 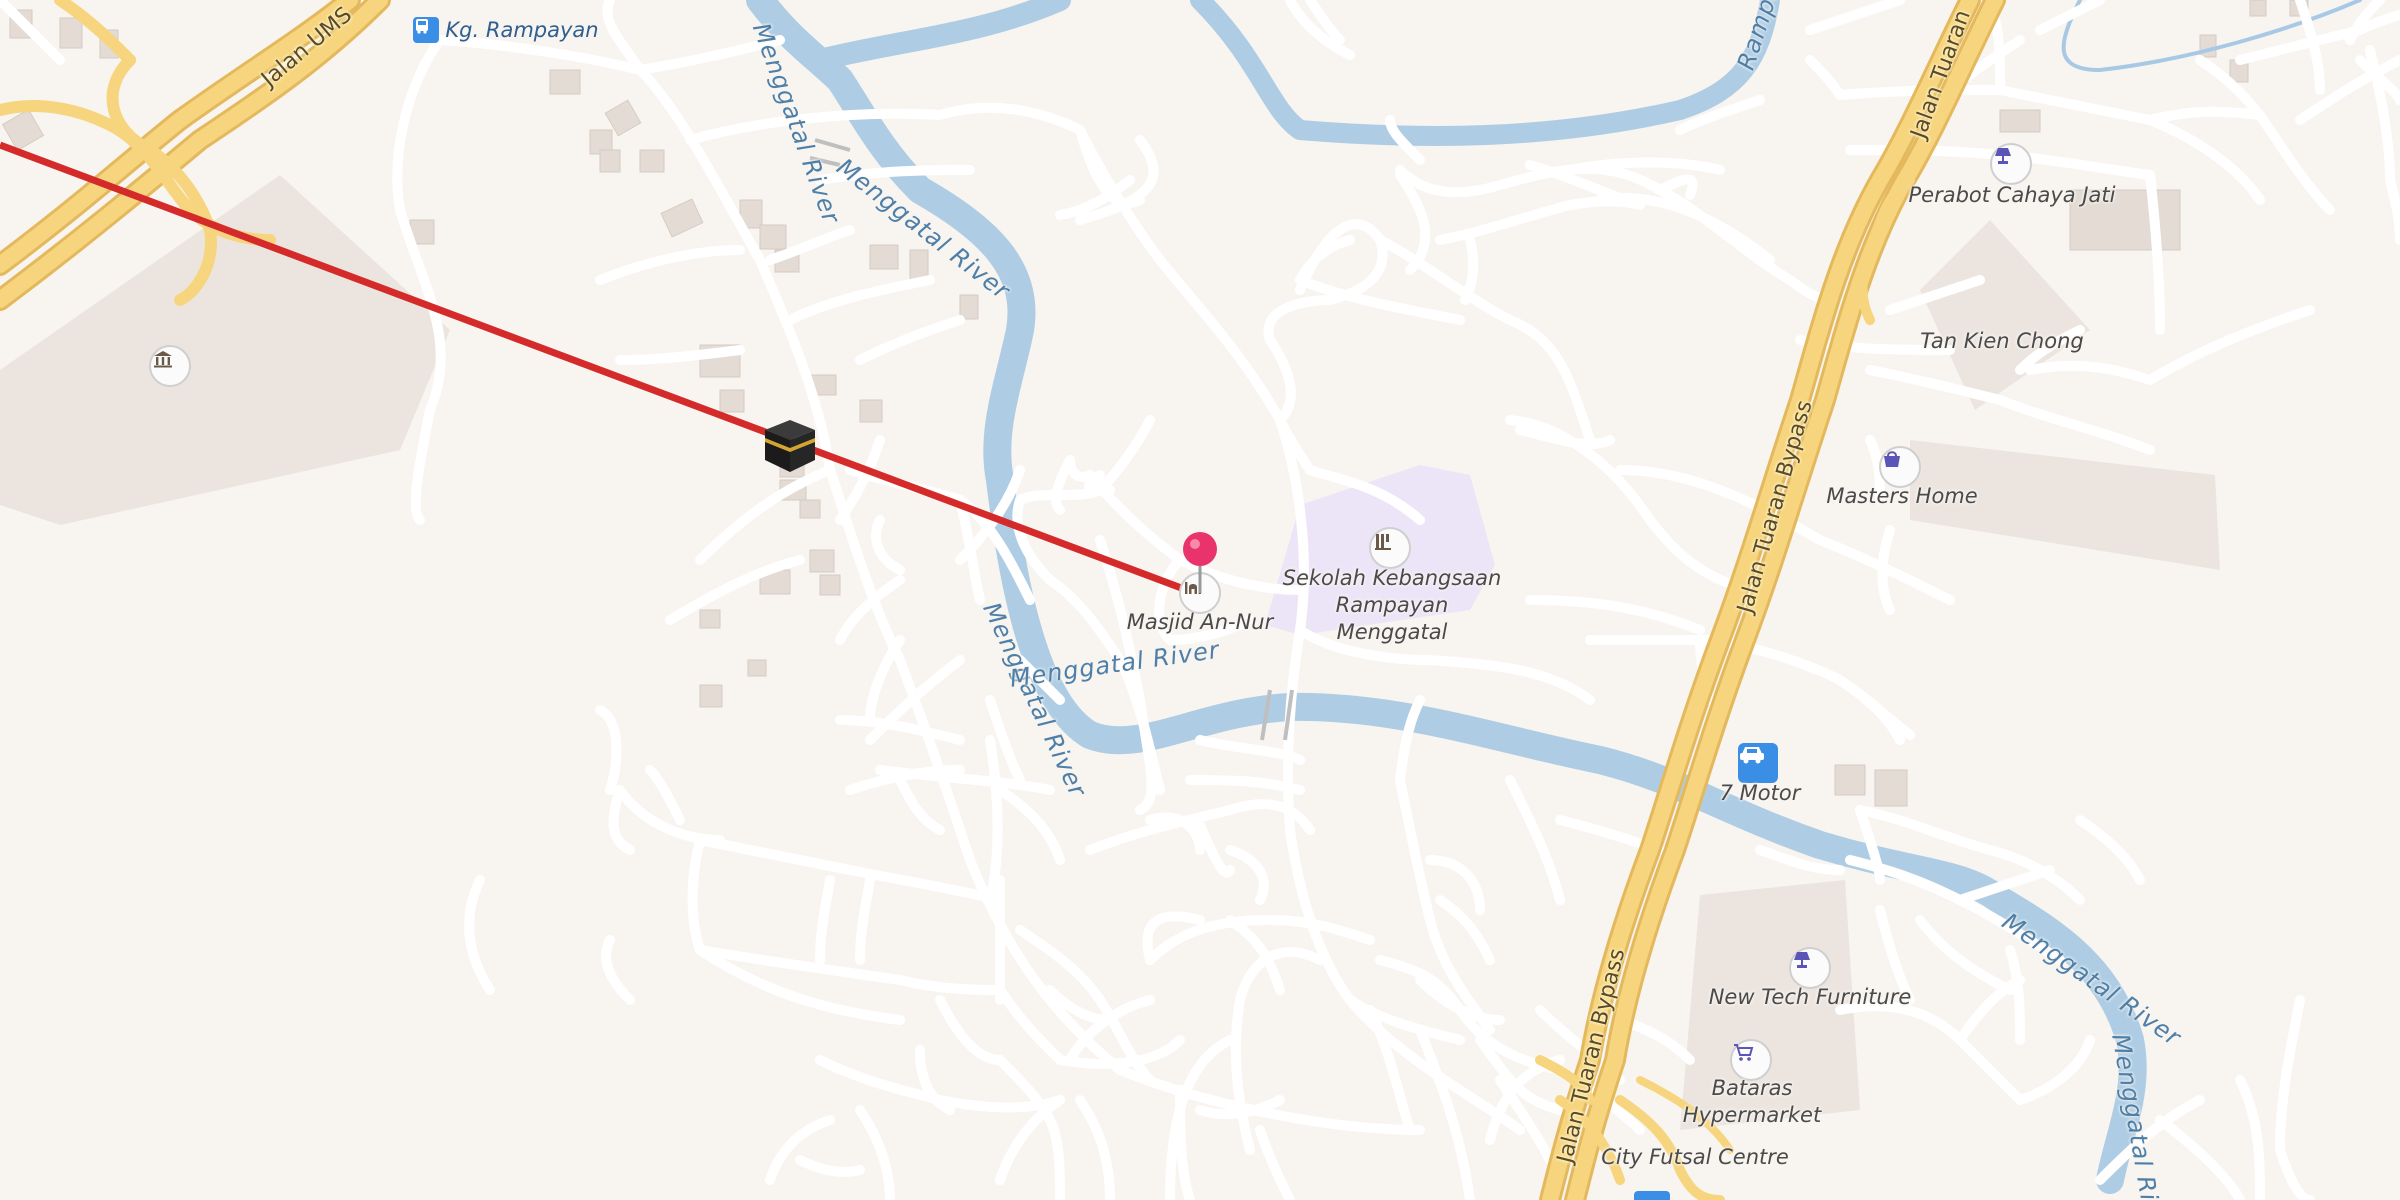 I want to click on new-tech-furniture-label: New Tech Furniture, so click(x=1810, y=997).